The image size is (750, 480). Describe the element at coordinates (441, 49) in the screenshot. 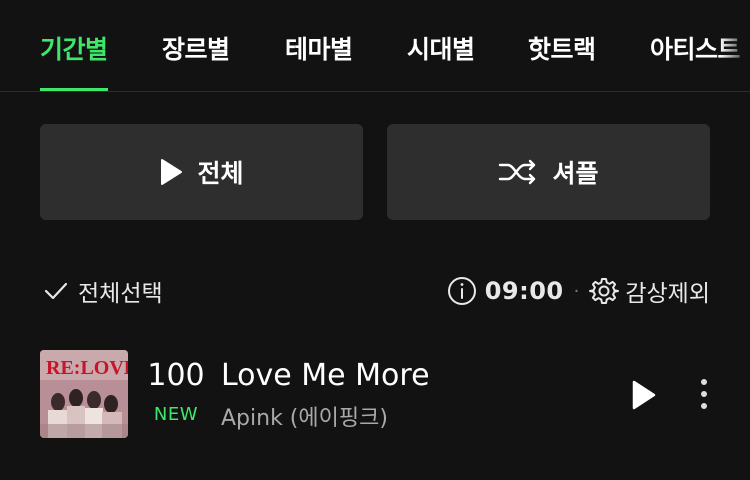

I see `tab-label: 시대별` at that location.